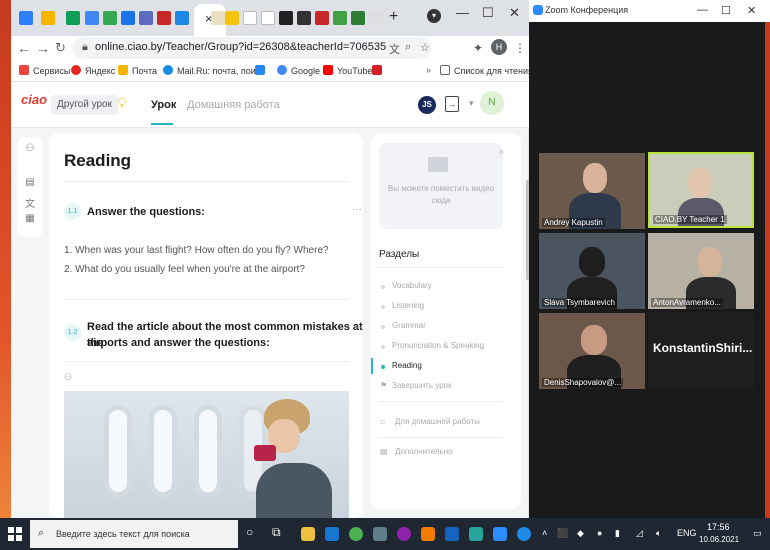  What do you see at coordinates (308, 534) in the screenshot?
I see `file-explorer-icon` at bounding box center [308, 534].